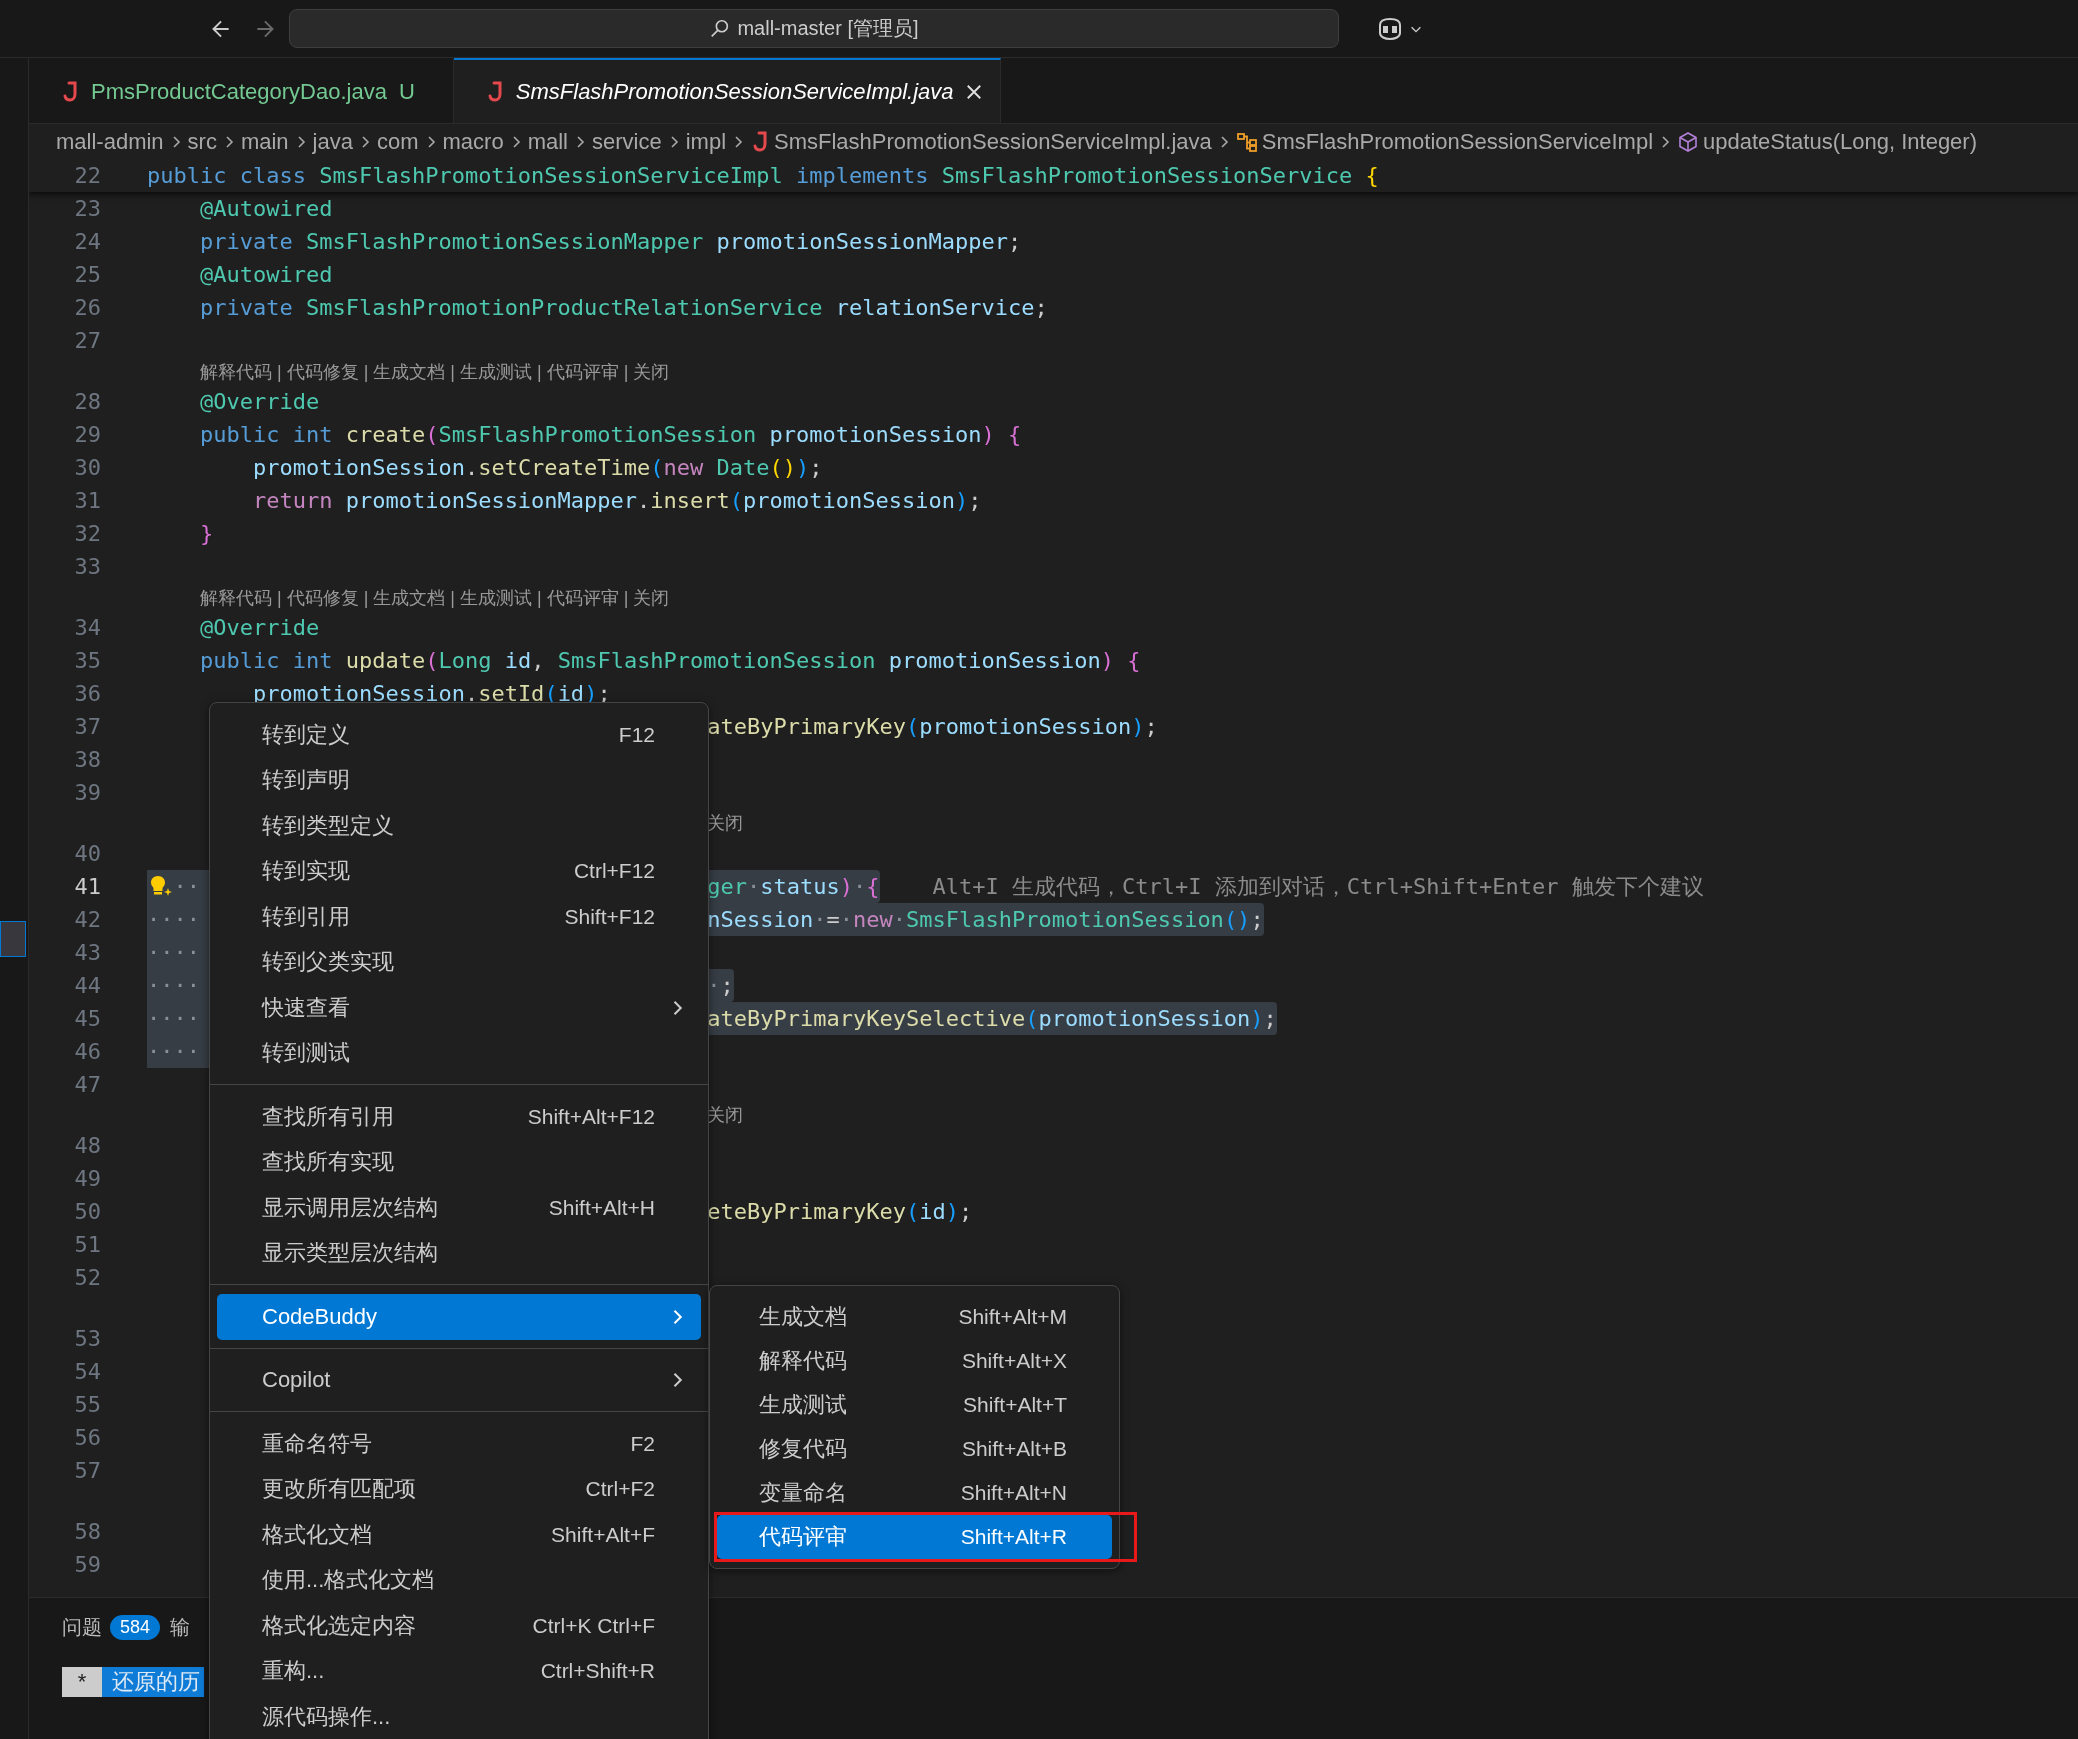 The image size is (2078, 1739). What do you see at coordinates (459, 1208) in the screenshot?
I see `menu-item: 显示调用层次结构 Shift+Alt+H` at bounding box center [459, 1208].